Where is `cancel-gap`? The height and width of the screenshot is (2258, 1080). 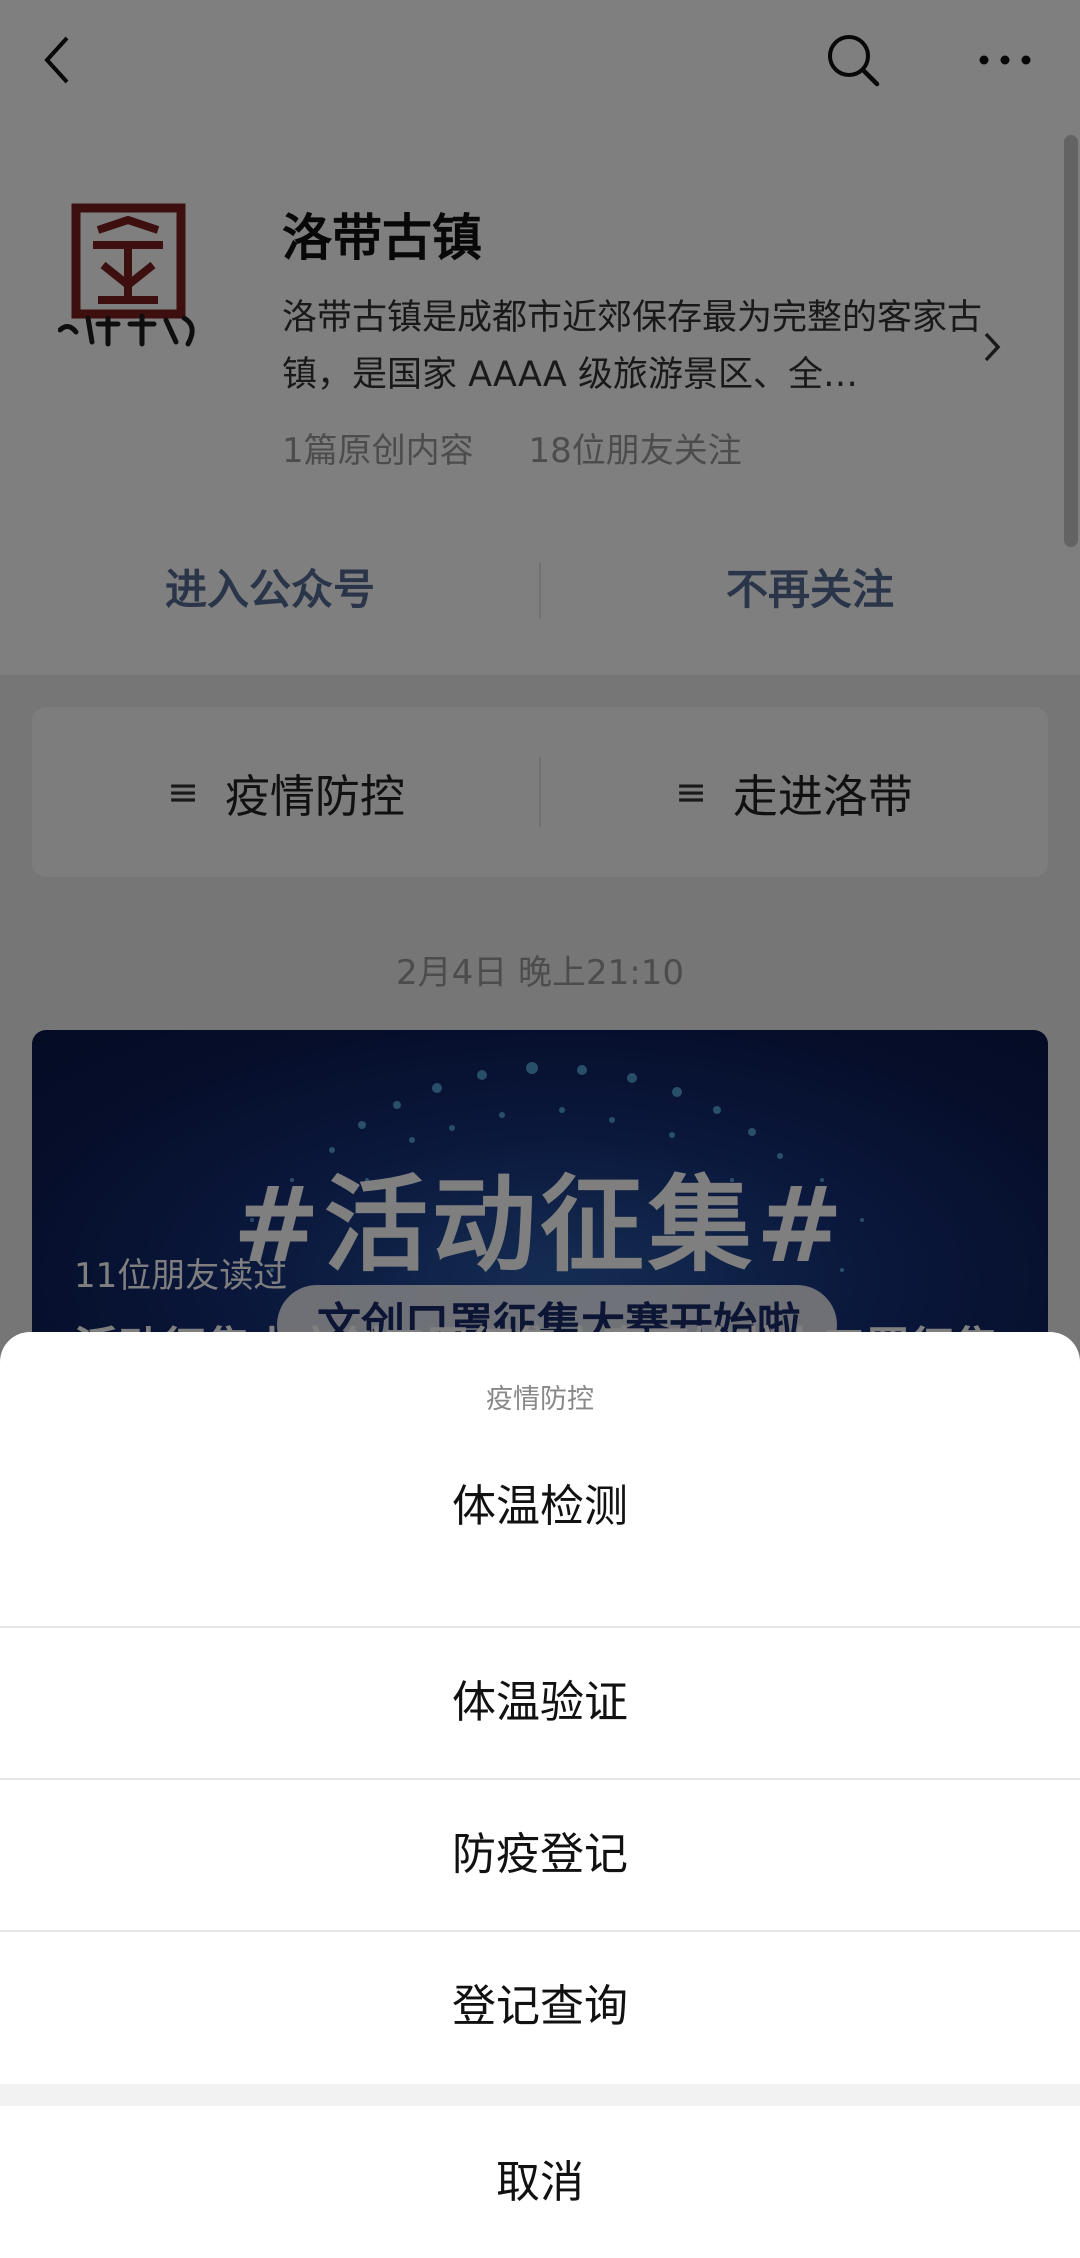
cancel-gap is located at coordinates (540, 2095).